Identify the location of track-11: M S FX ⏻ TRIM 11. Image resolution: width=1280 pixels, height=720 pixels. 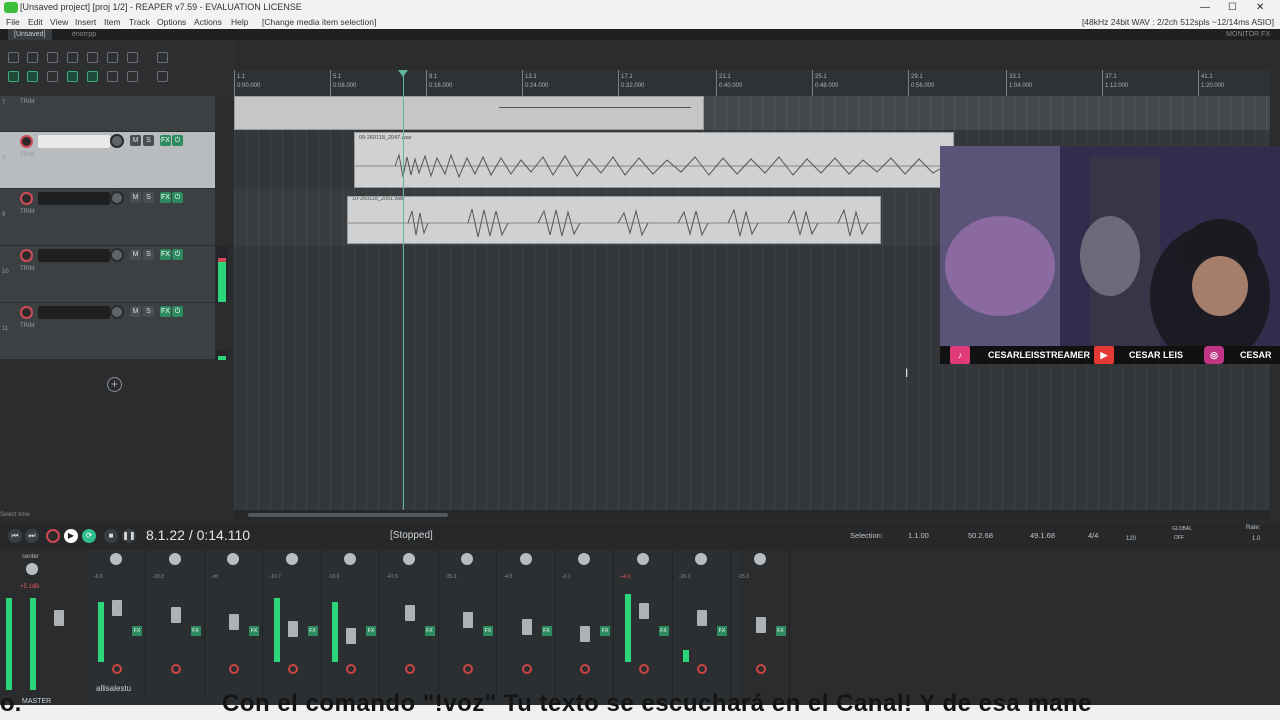
(107, 331).